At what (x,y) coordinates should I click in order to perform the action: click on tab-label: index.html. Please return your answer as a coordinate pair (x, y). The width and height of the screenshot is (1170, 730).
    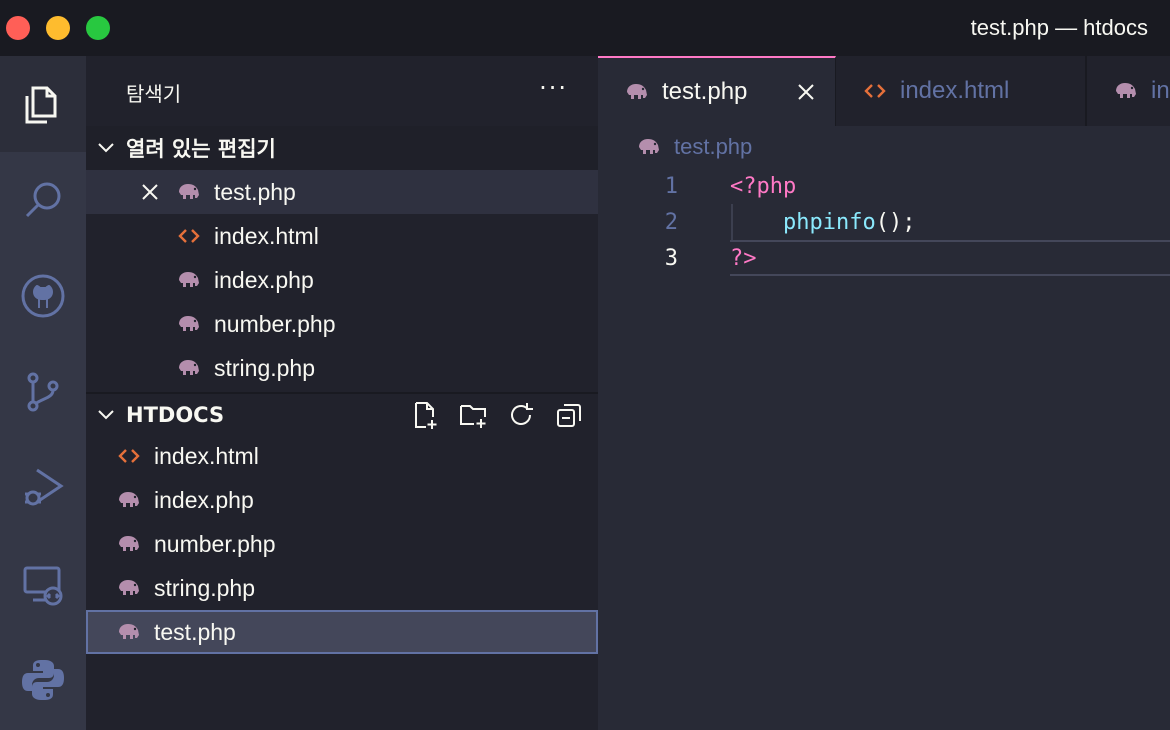
    Looking at the image, I should click on (955, 90).